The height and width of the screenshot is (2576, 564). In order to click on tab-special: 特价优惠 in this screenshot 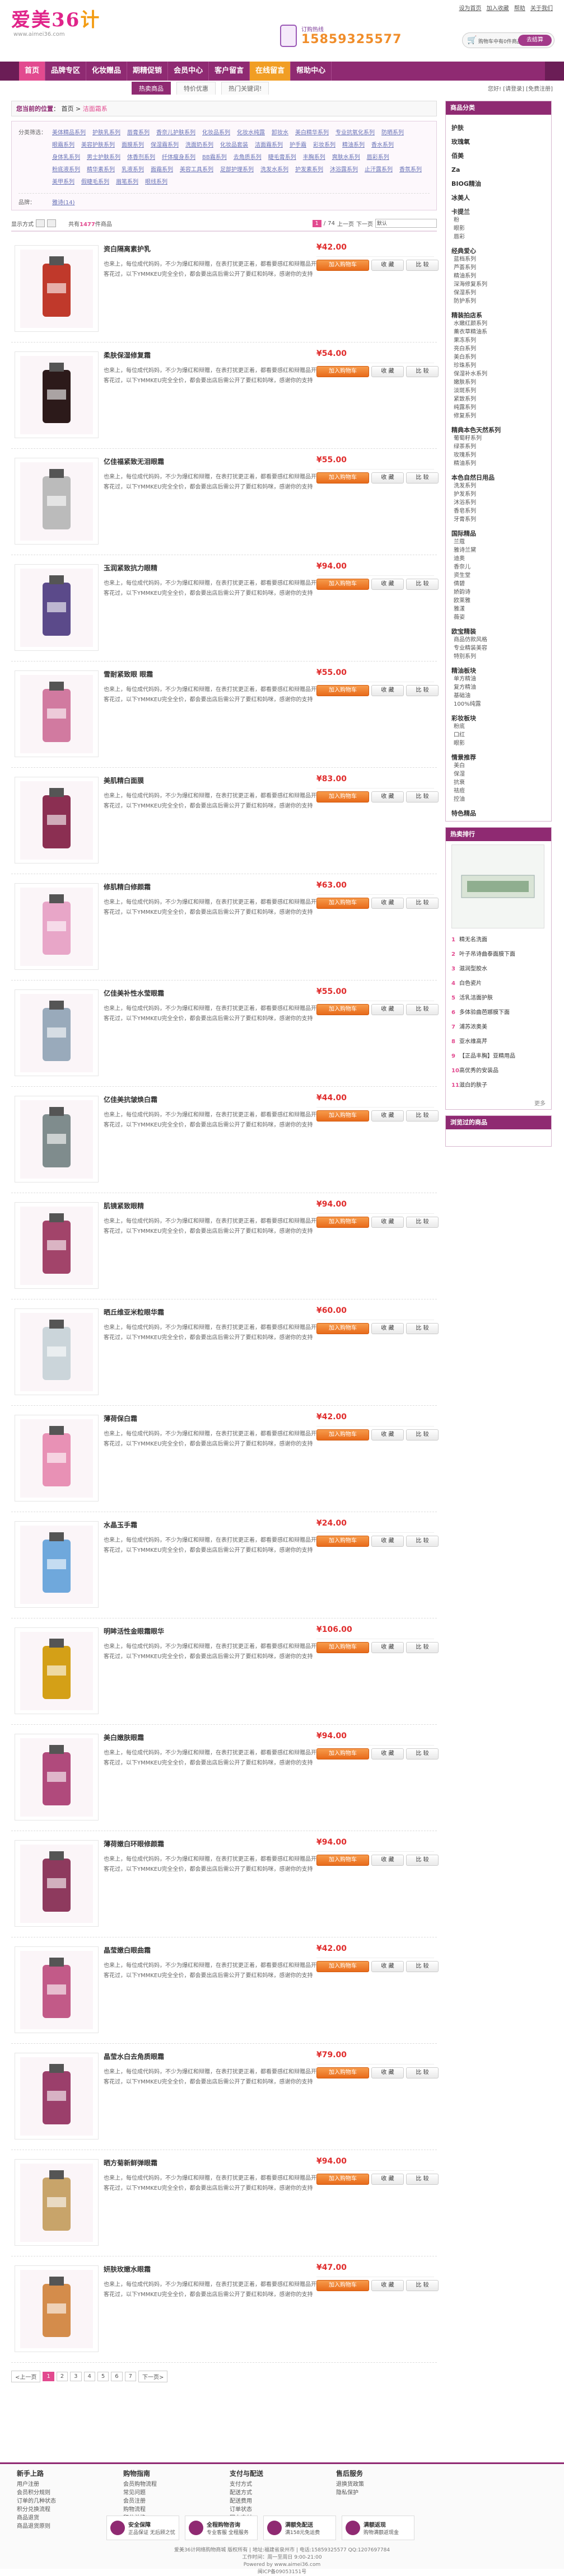, I will do `click(196, 88)`.